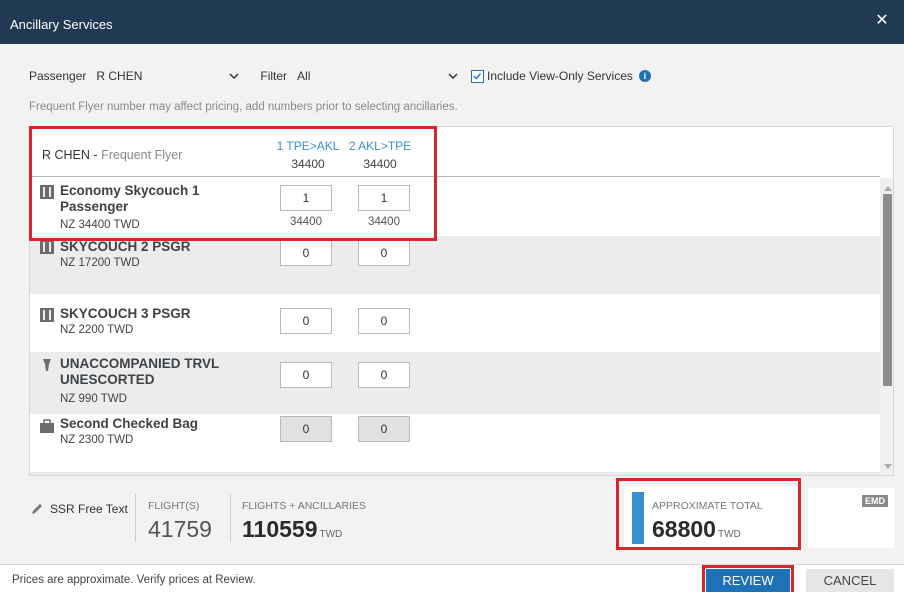 This screenshot has width=904, height=592. What do you see at coordinates (452, 22) in the screenshot?
I see `title-bar: Ancillary Services ✕` at bounding box center [452, 22].